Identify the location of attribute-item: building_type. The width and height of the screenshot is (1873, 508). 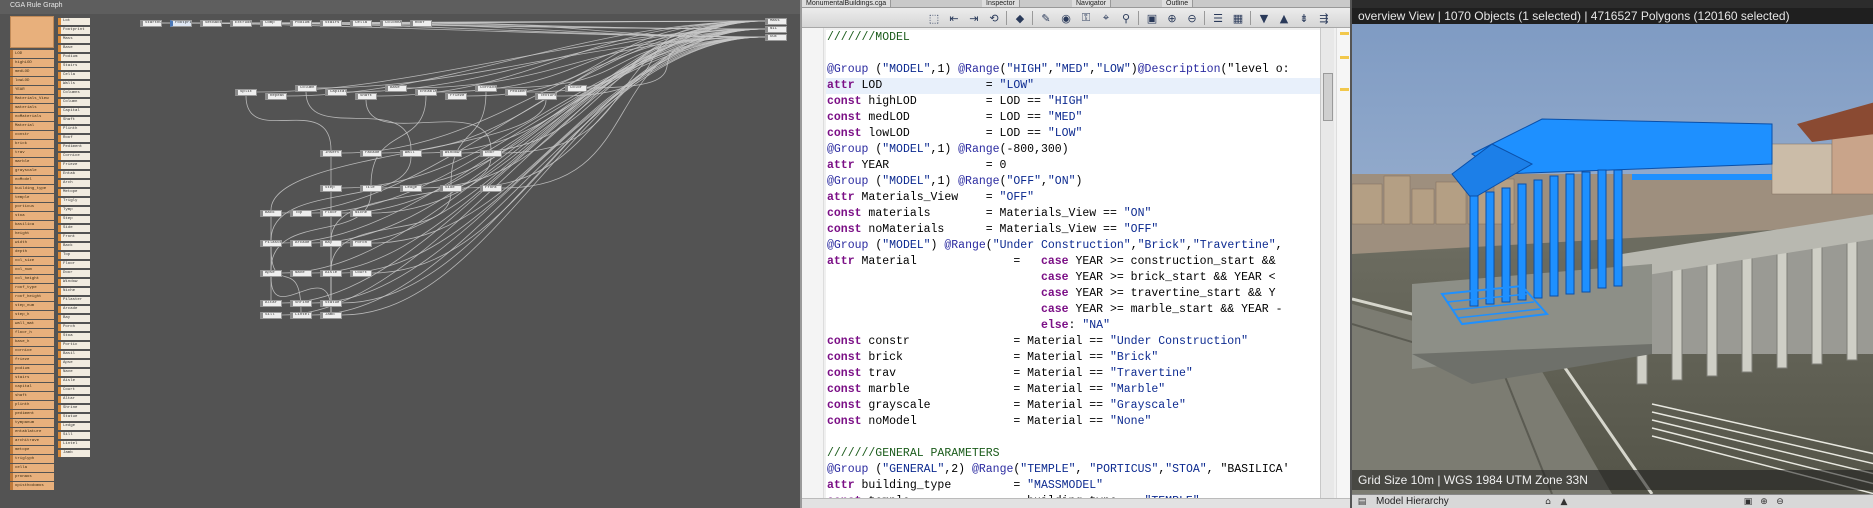
(32, 189).